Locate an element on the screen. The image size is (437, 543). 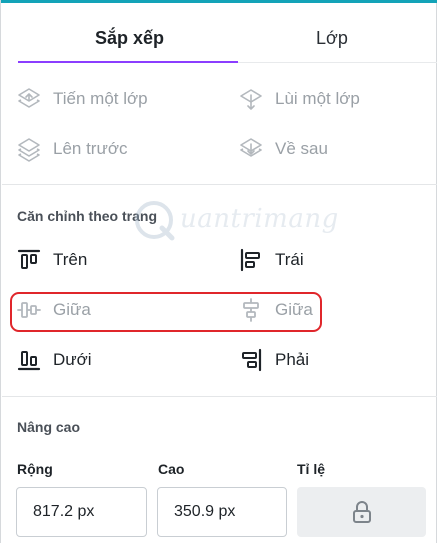
height-input: 350.9 px is located at coordinates (222, 512).